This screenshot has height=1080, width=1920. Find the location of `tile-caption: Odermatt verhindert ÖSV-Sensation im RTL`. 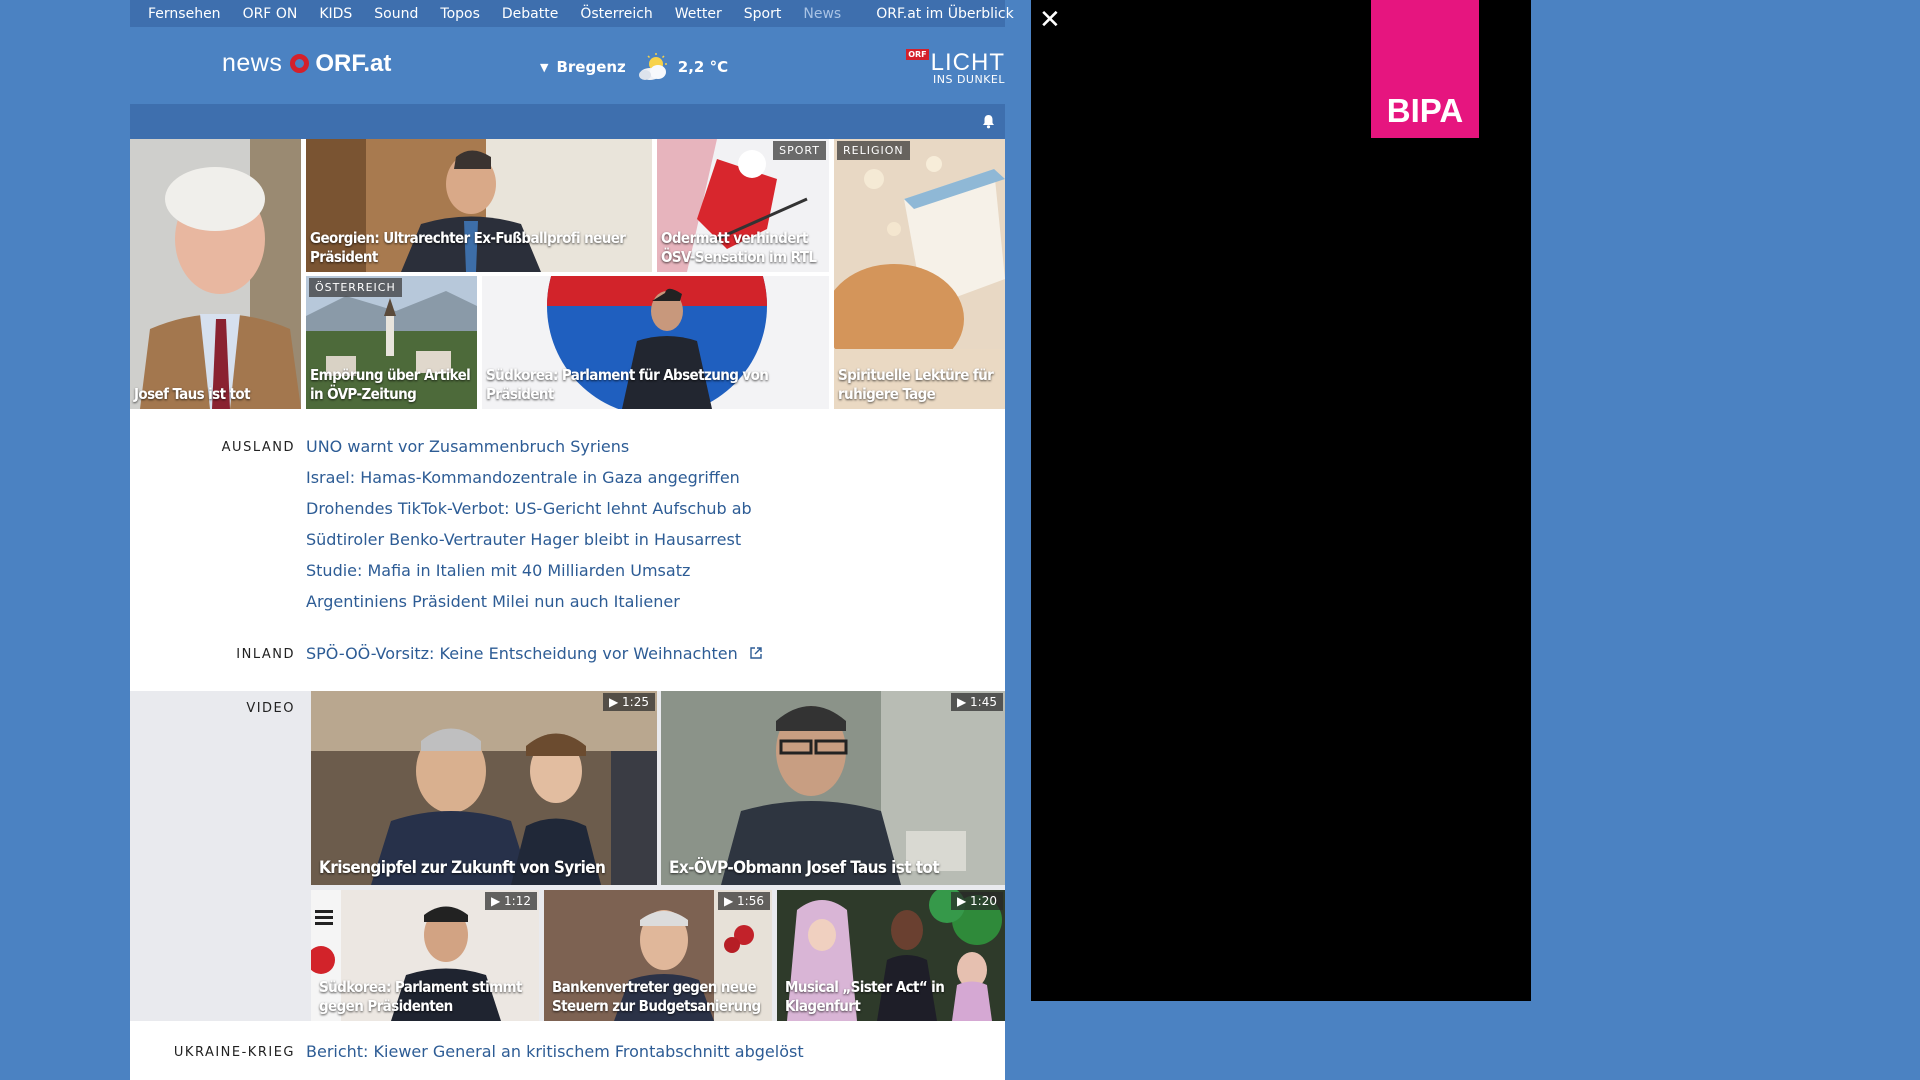

tile-caption: Odermatt verhindert ÖSV-Sensation im RTL is located at coordinates (739, 247).